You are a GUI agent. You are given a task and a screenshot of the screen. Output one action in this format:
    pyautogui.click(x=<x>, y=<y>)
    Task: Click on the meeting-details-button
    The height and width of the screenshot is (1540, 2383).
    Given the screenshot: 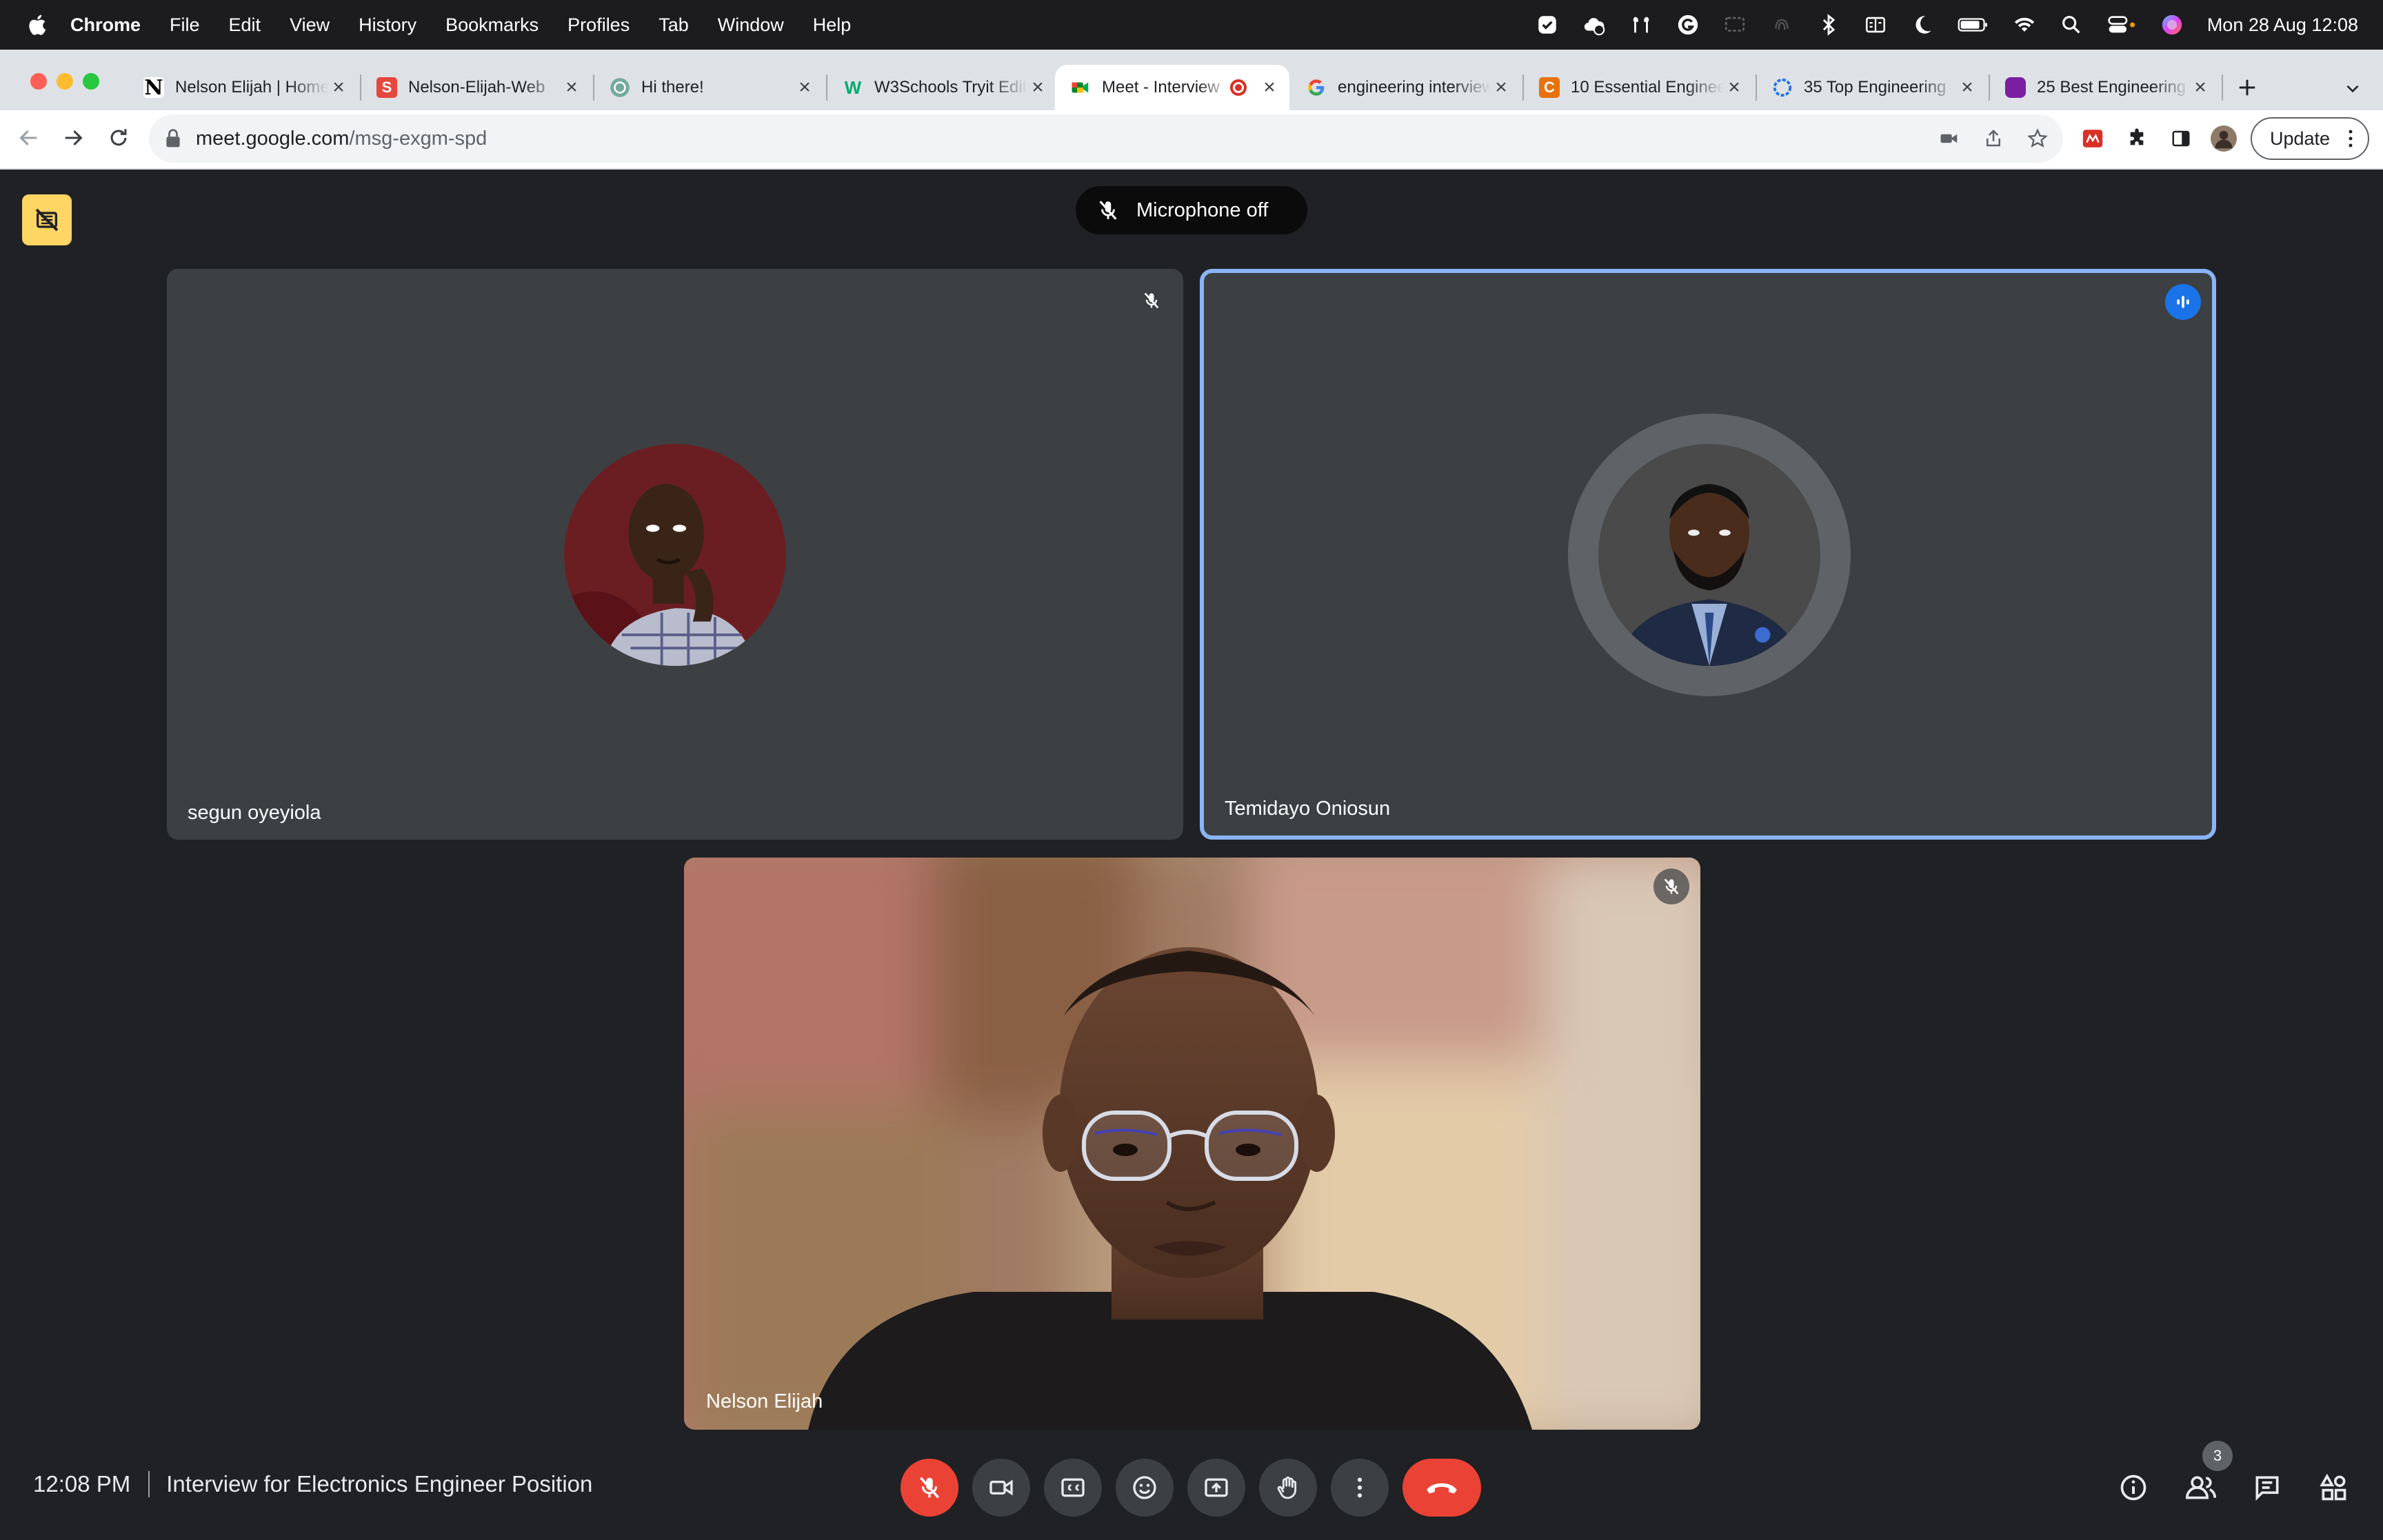 What is the action you would take?
    pyautogui.click(x=2133, y=1487)
    